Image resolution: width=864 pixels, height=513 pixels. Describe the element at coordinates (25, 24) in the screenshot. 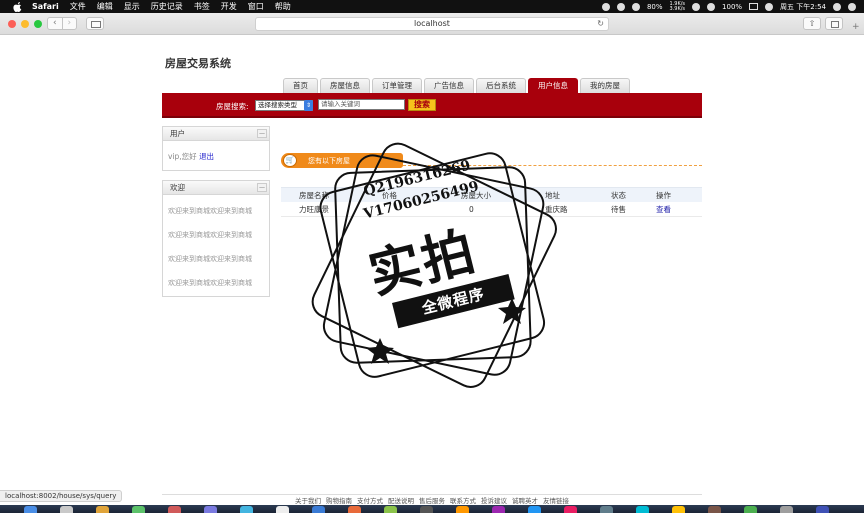

I see `minimize-window-button` at that location.